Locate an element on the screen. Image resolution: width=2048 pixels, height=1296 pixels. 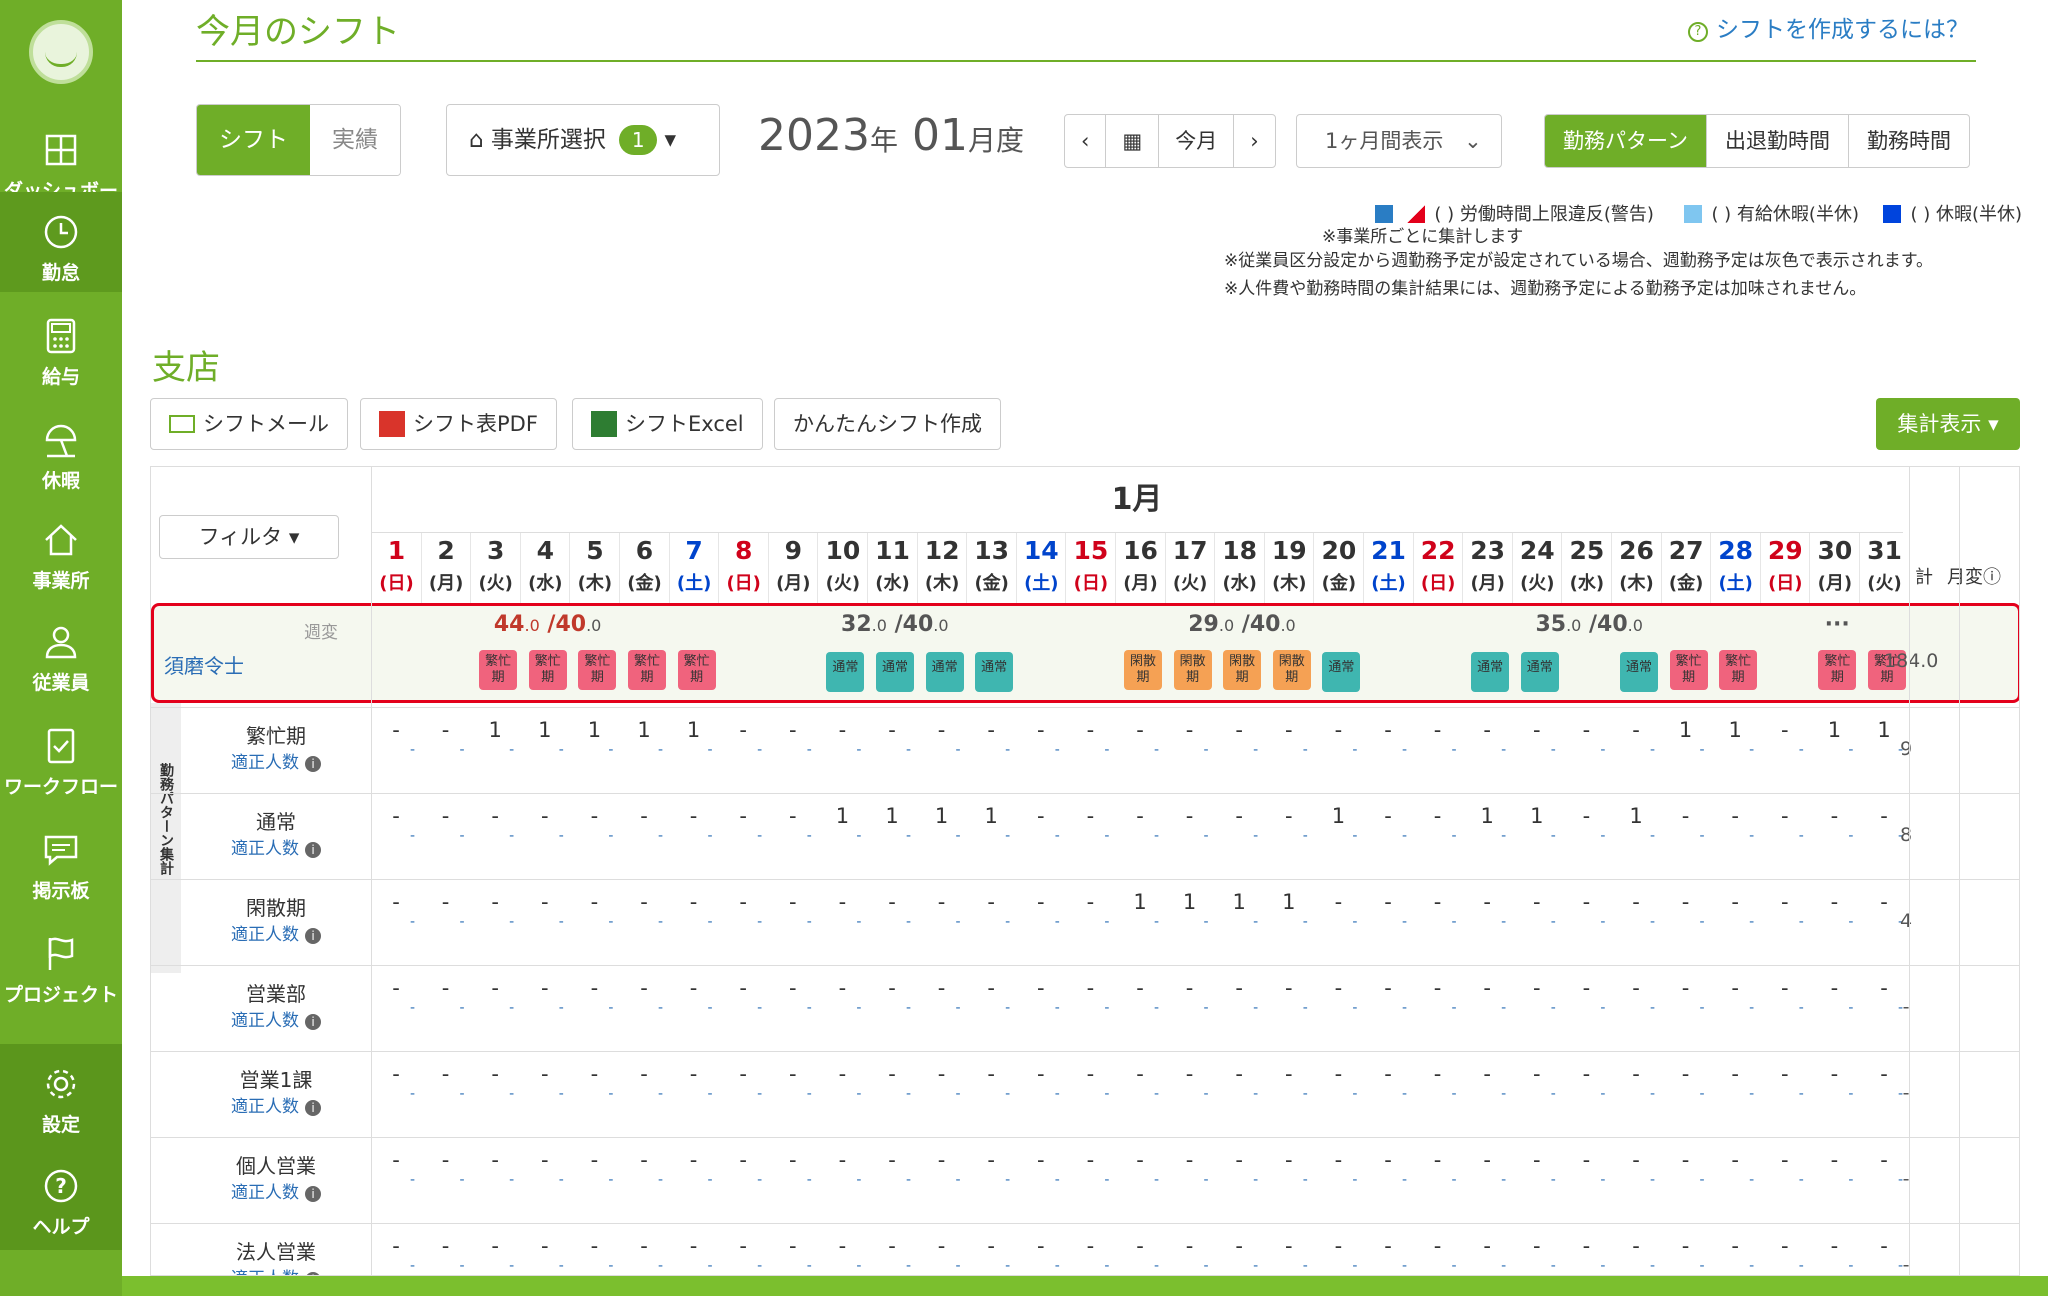
day-number: 3 is located at coordinates (495, 550).